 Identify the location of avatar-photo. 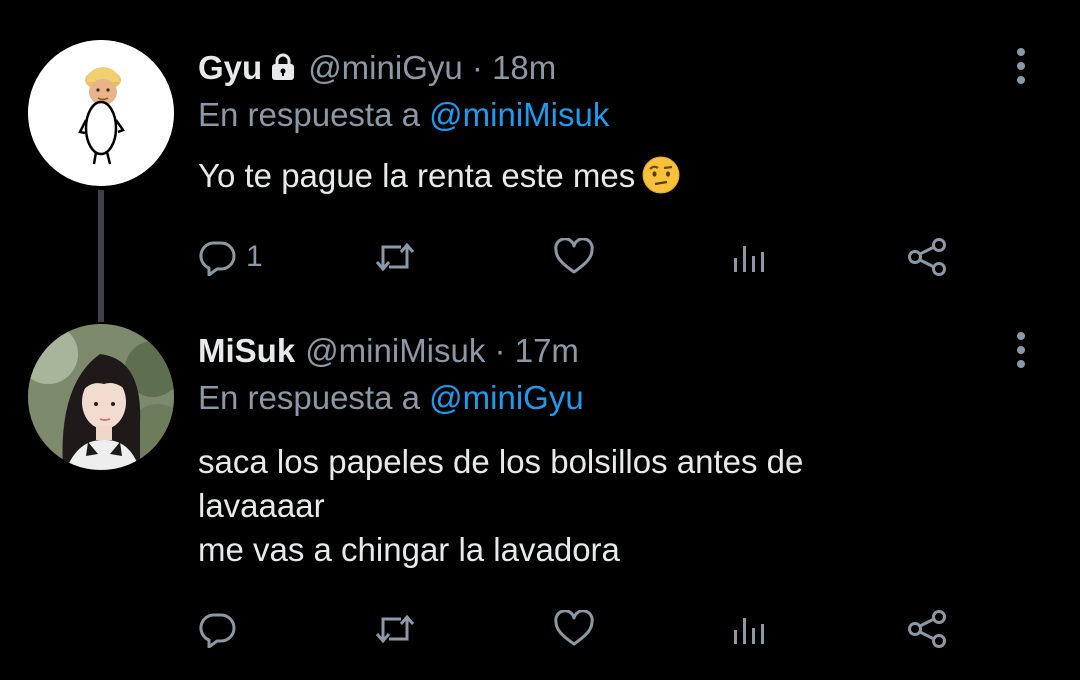
(101, 397).